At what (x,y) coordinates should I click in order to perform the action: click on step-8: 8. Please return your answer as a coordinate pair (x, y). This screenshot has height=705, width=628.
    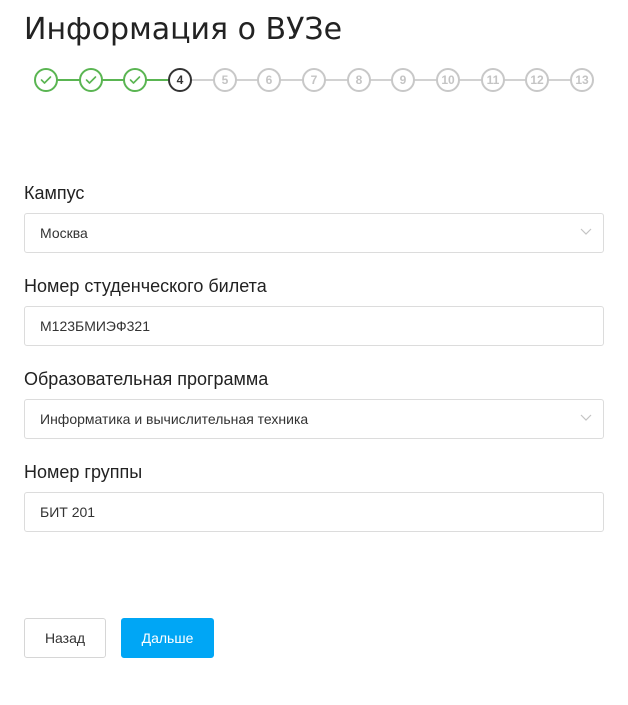
    Looking at the image, I should click on (359, 80).